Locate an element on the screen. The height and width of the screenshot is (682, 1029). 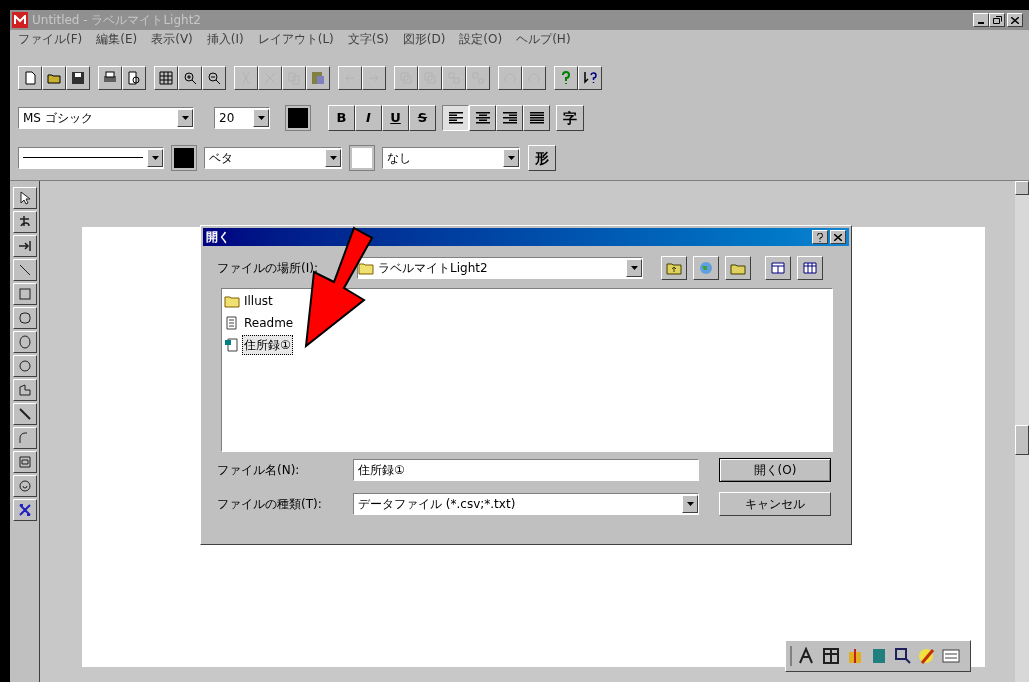
style-button: I is located at coordinates (368, 118).